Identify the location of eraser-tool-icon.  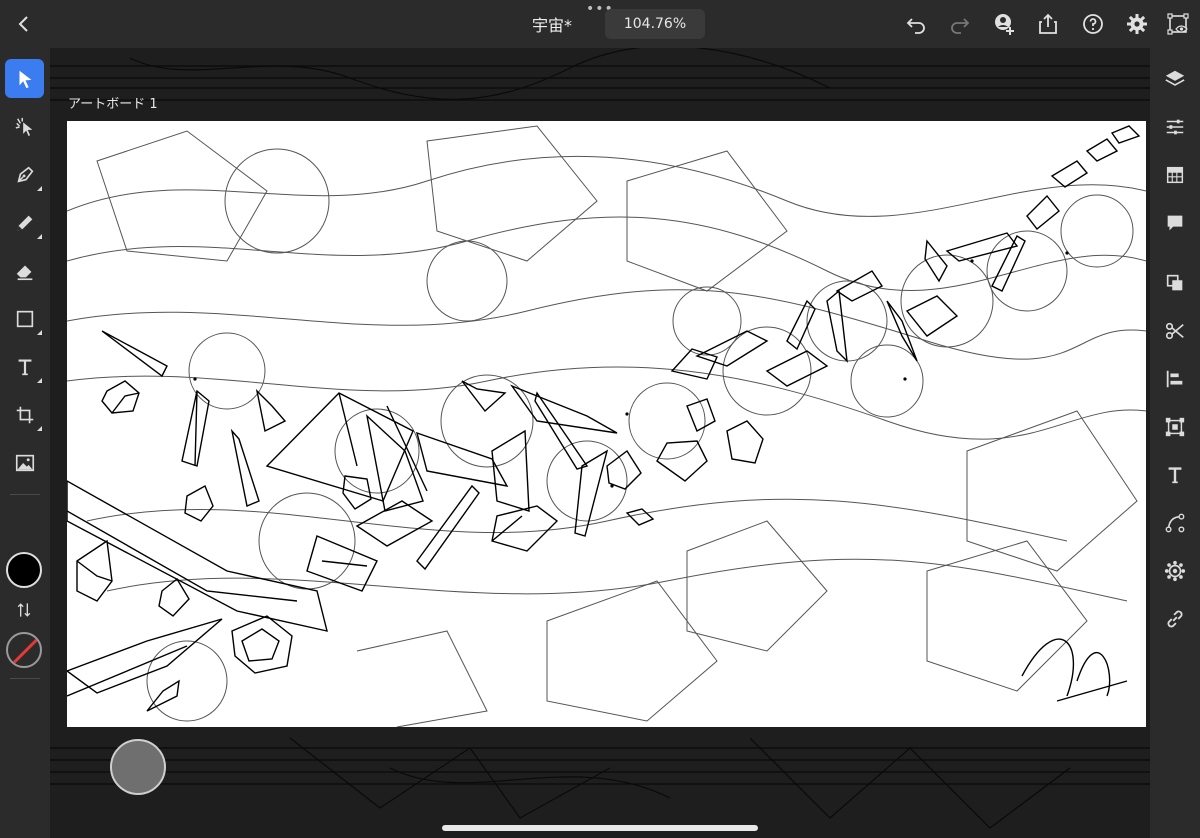
(24, 270).